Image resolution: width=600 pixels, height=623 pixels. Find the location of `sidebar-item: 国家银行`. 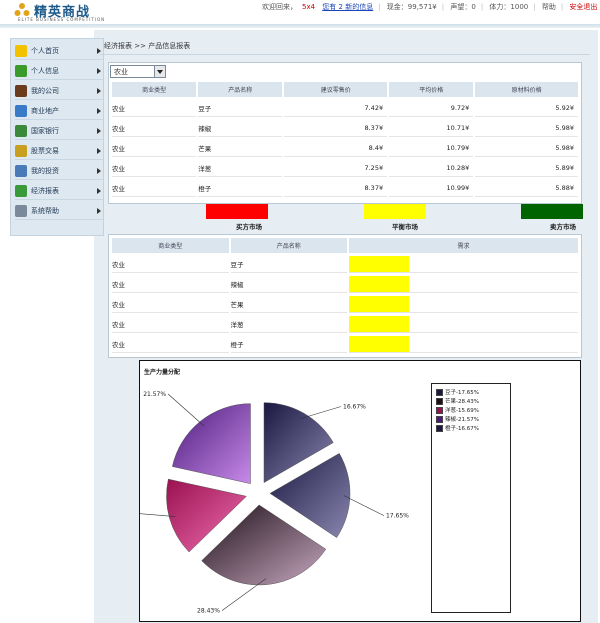

sidebar-item: 国家银行 is located at coordinates (59, 131).